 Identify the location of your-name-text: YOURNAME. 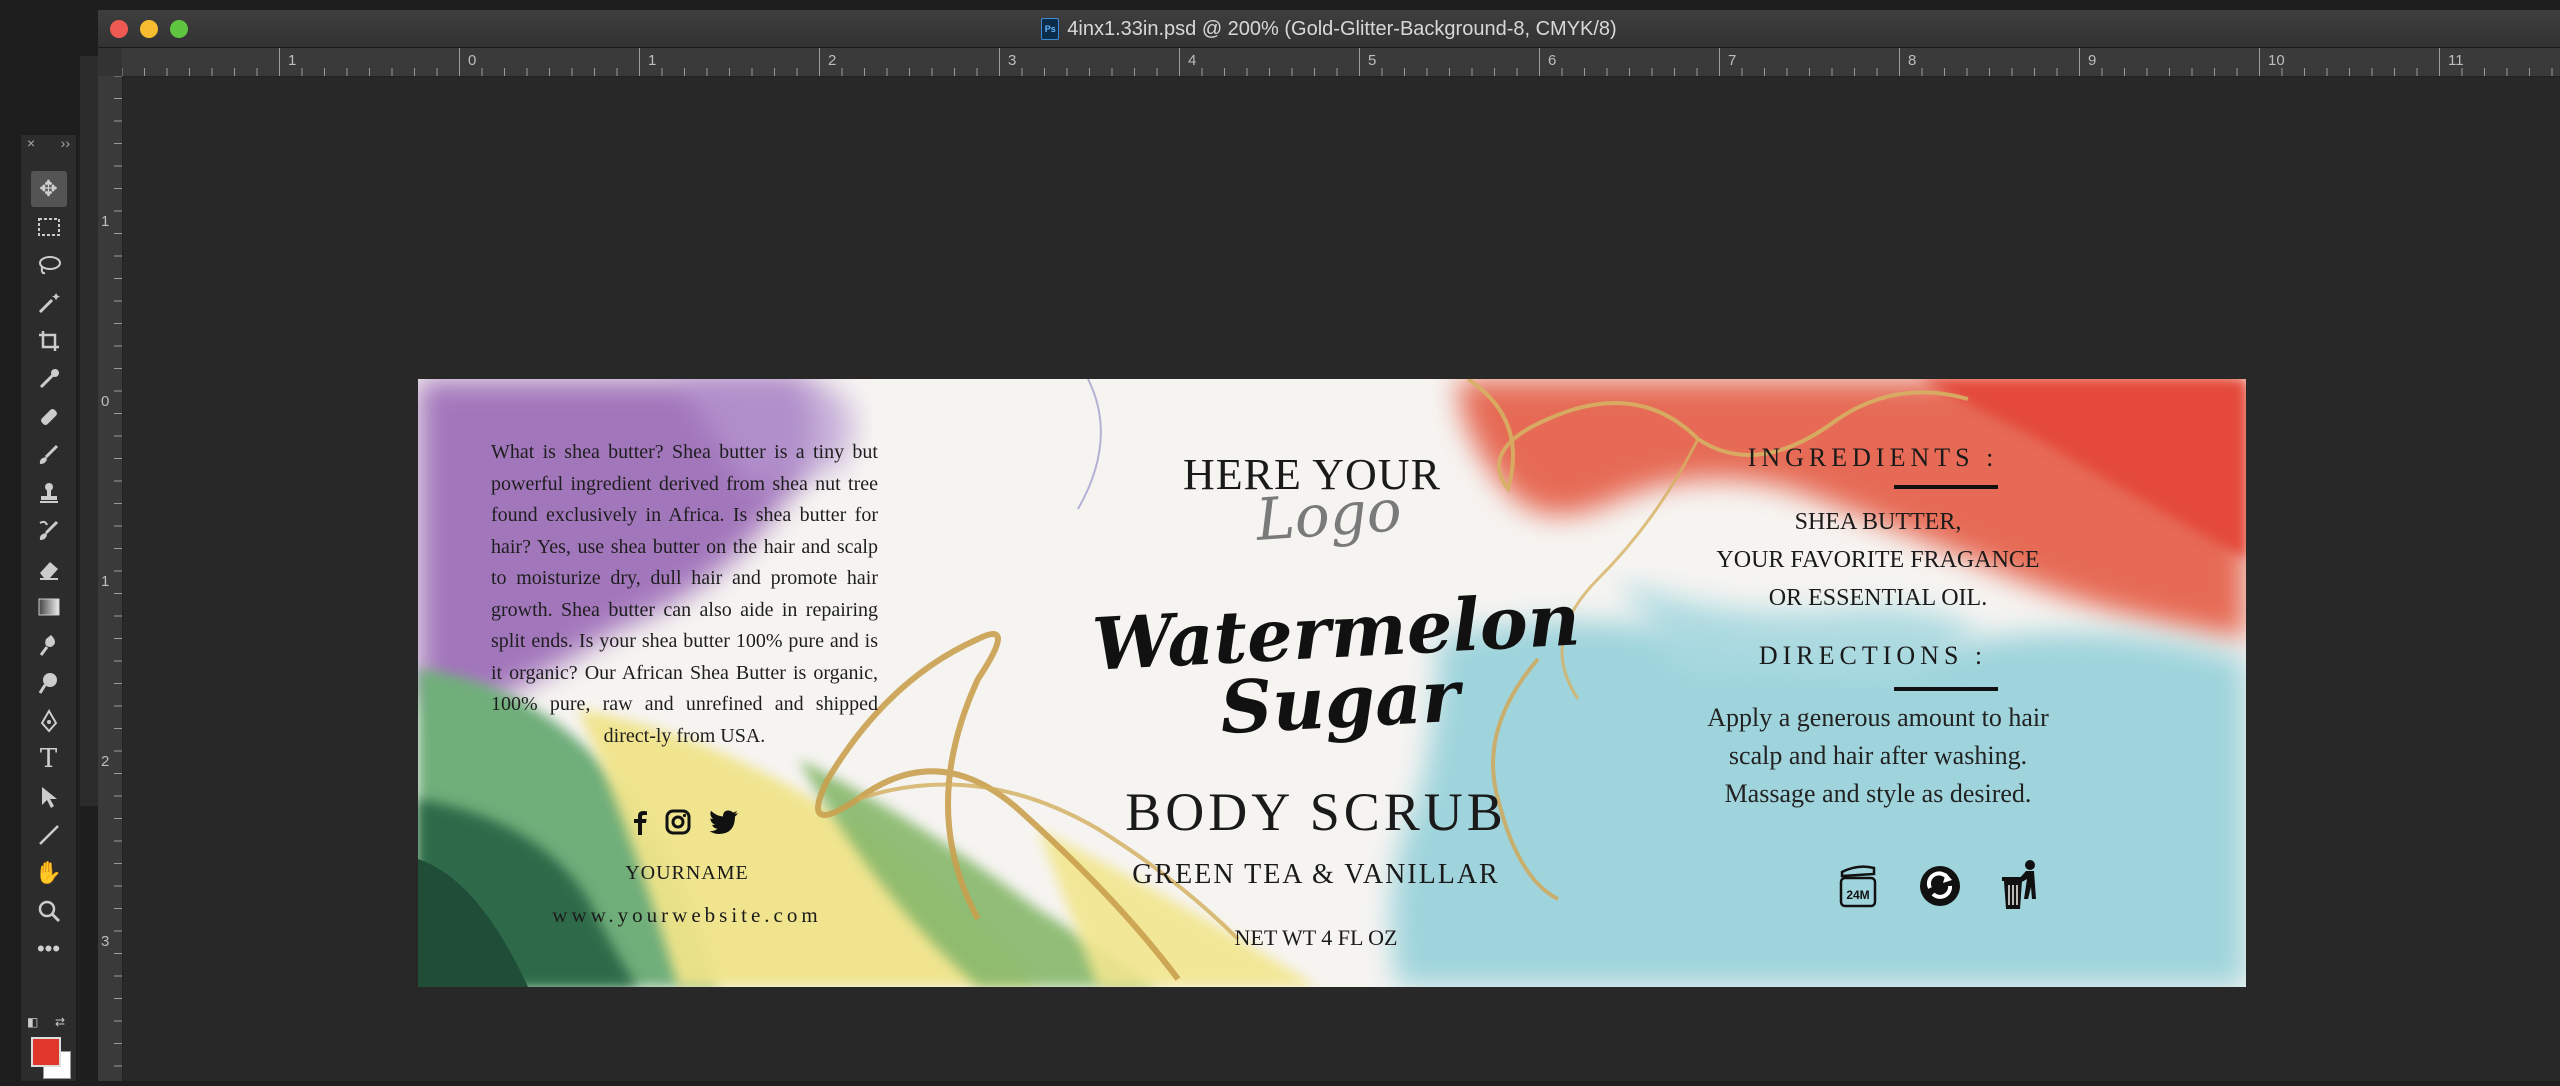
(687, 873).